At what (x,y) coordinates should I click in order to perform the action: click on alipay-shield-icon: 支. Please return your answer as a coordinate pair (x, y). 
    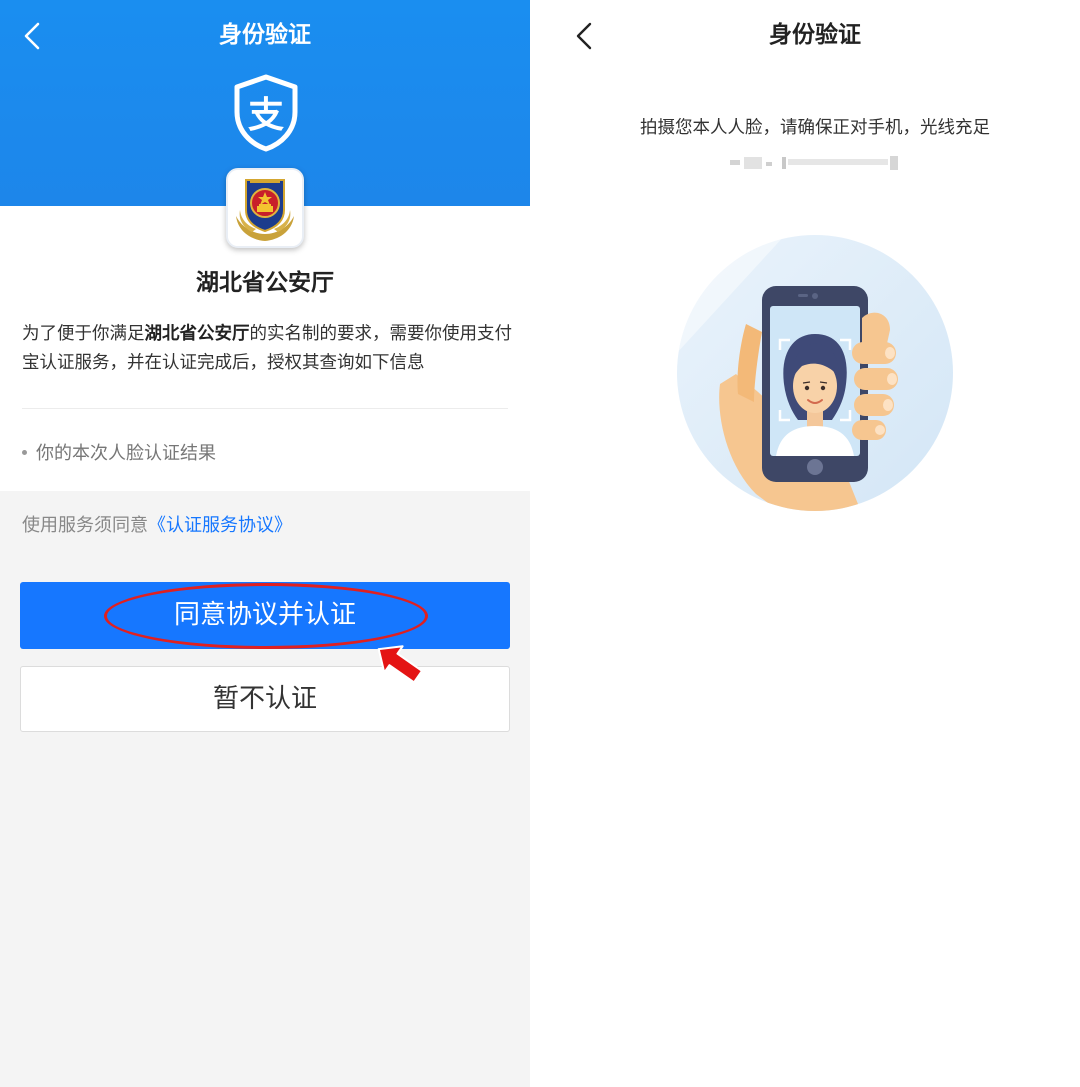
    Looking at the image, I should click on (266, 113).